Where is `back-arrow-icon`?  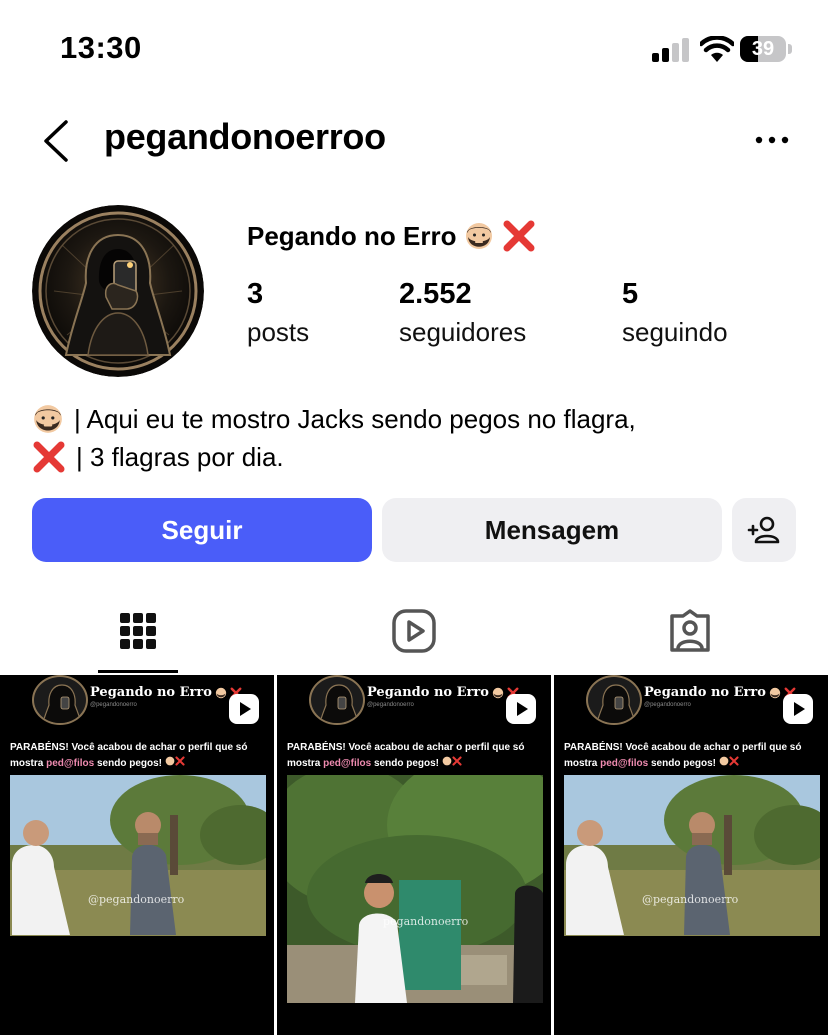 back-arrow-icon is located at coordinates (56, 141).